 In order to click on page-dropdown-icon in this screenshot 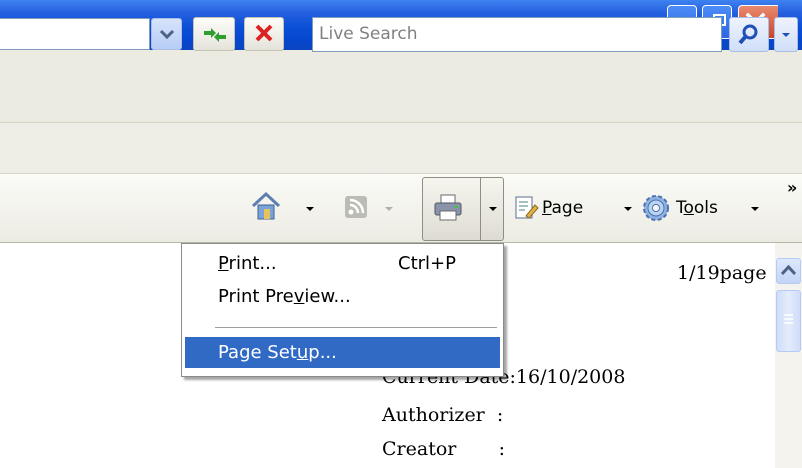, I will do `click(628, 209)`.